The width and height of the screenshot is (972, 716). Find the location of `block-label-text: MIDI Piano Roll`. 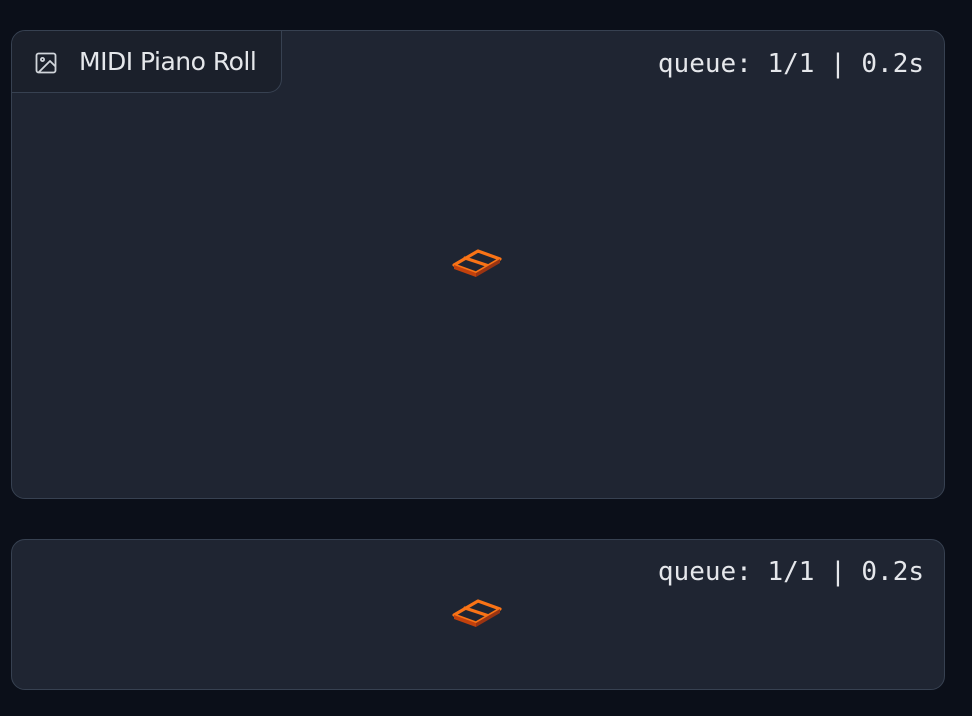

block-label-text: MIDI Piano Roll is located at coordinates (168, 61).